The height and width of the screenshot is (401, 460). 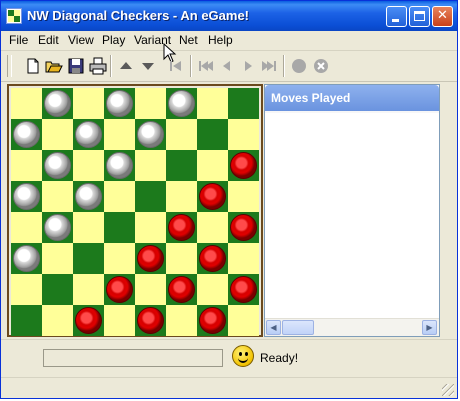 What do you see at coordinates (448, 390) in the screenshot?
I see `resize-grip-icon` at bounding box center [448, 390].